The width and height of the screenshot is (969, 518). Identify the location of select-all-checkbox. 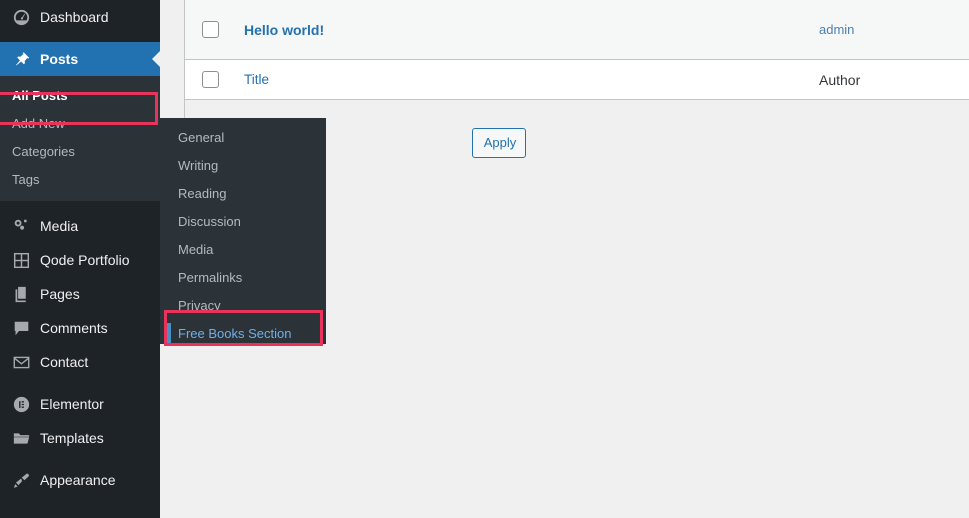
(210, 79).